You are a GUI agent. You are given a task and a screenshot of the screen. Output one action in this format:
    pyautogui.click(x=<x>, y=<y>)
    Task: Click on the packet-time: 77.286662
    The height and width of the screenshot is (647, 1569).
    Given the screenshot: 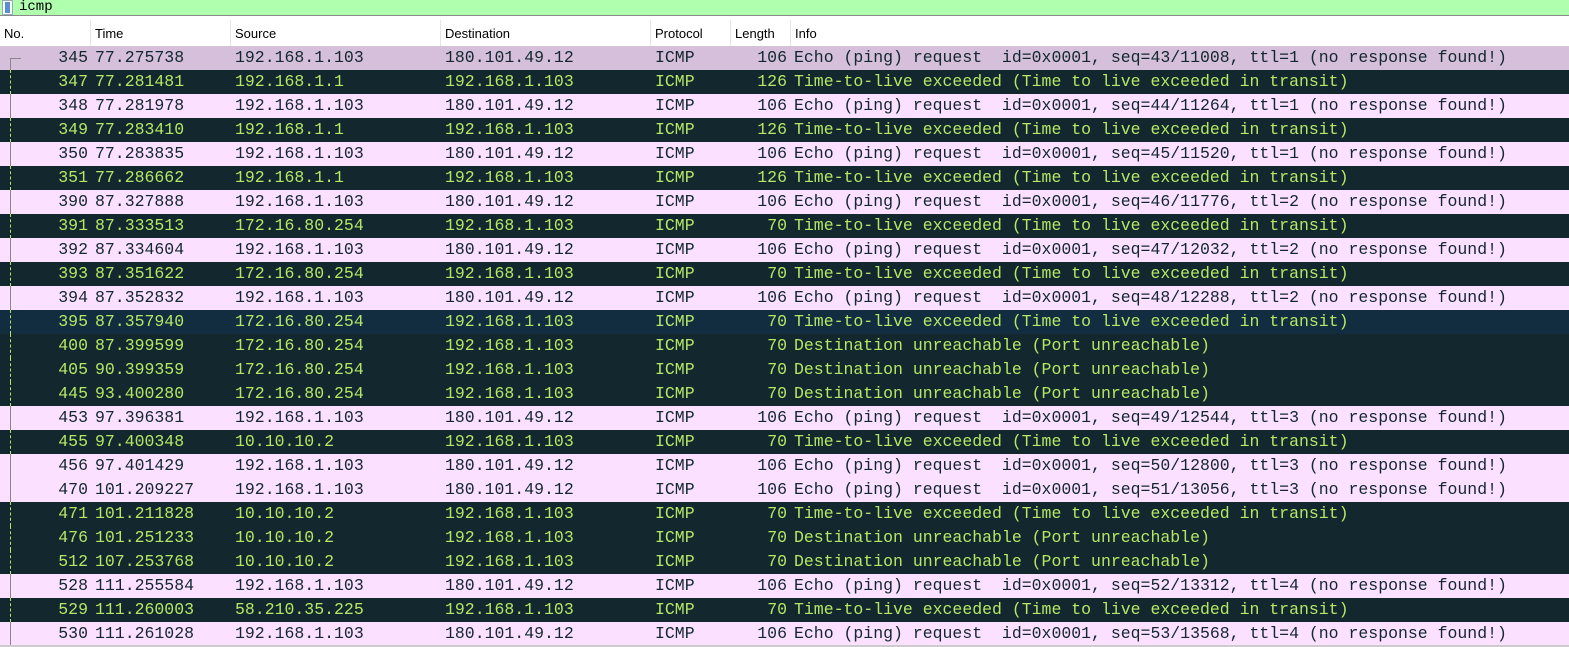 What is the action you would take?
    pyautogui.click(x=140, y=177)
    